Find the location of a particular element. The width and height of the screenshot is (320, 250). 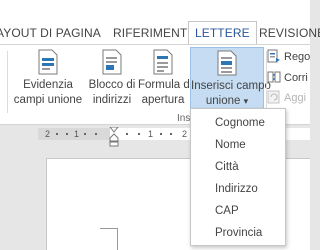

tab-mailings: LETTERE is located at coordinates (222, 33).